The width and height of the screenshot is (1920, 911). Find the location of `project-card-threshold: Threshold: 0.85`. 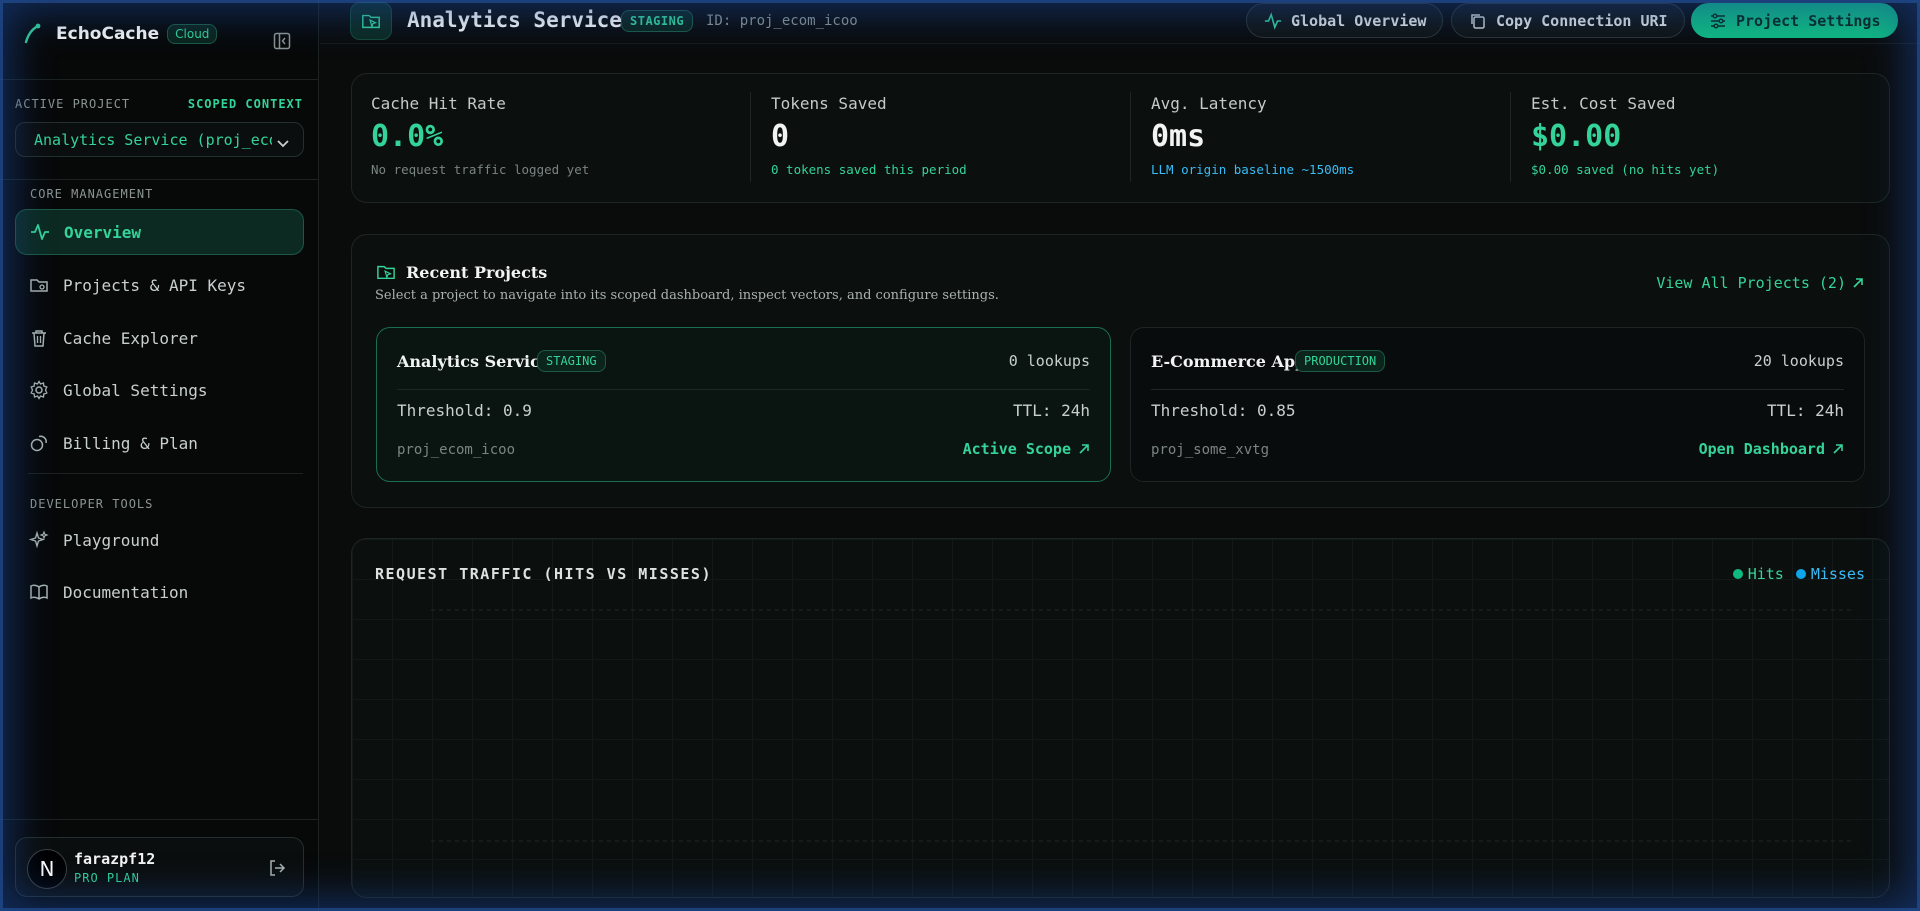

project-card-threshold: Threshold: 0.85 is located at coordinates (1223, 410).